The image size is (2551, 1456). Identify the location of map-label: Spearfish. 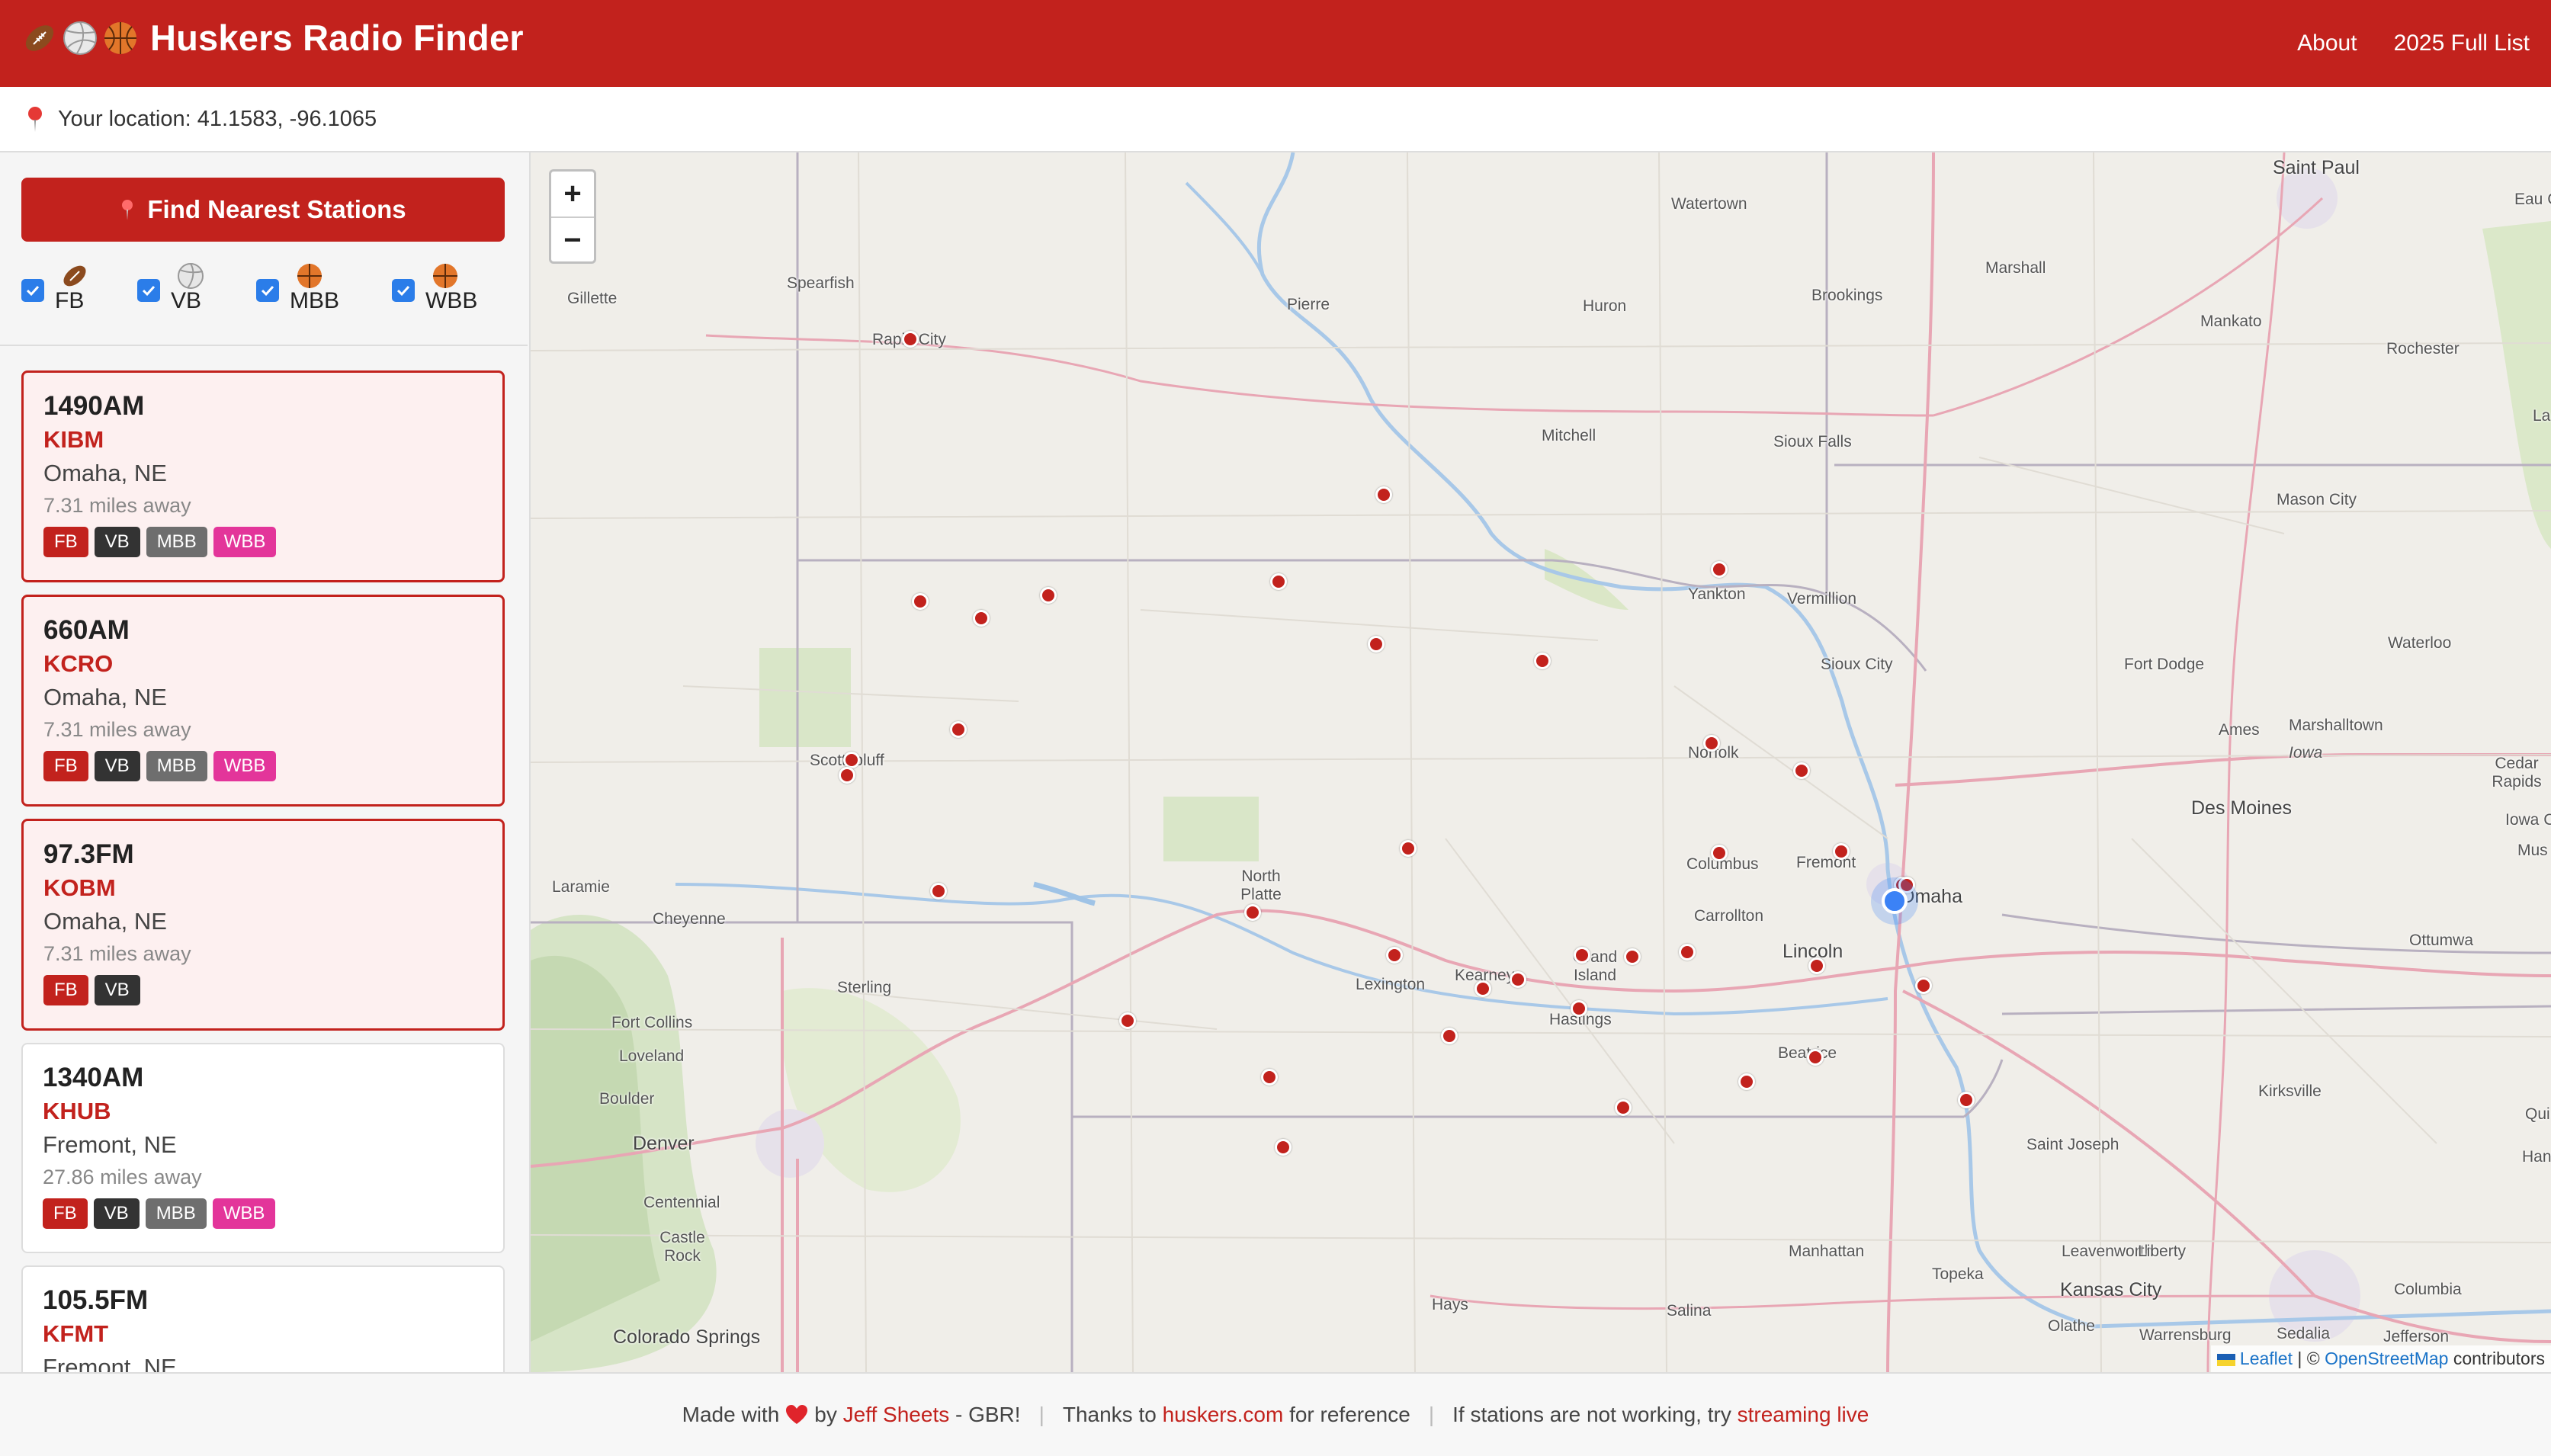
(821, 283).